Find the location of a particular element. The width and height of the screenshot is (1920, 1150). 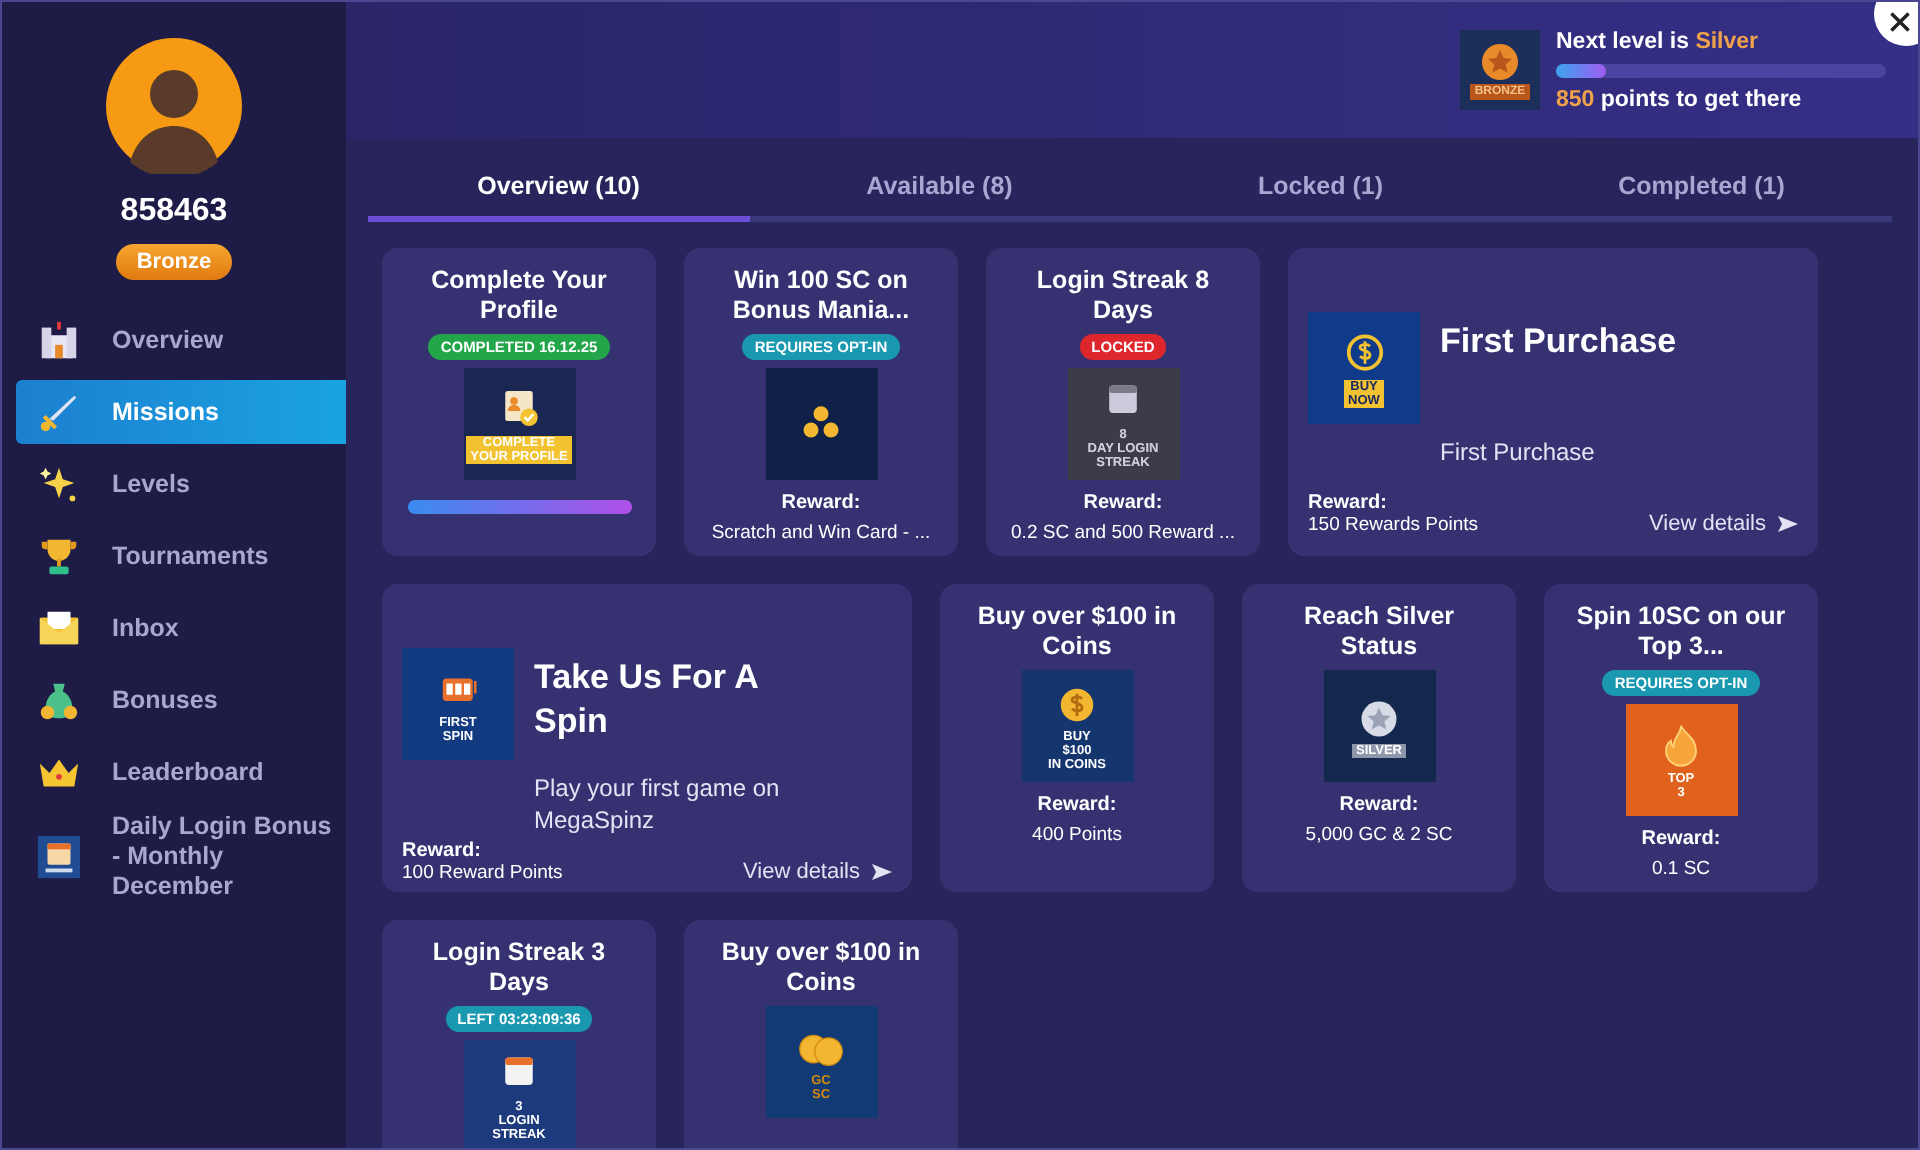

castle-icon is located at coordinates (59, 340).